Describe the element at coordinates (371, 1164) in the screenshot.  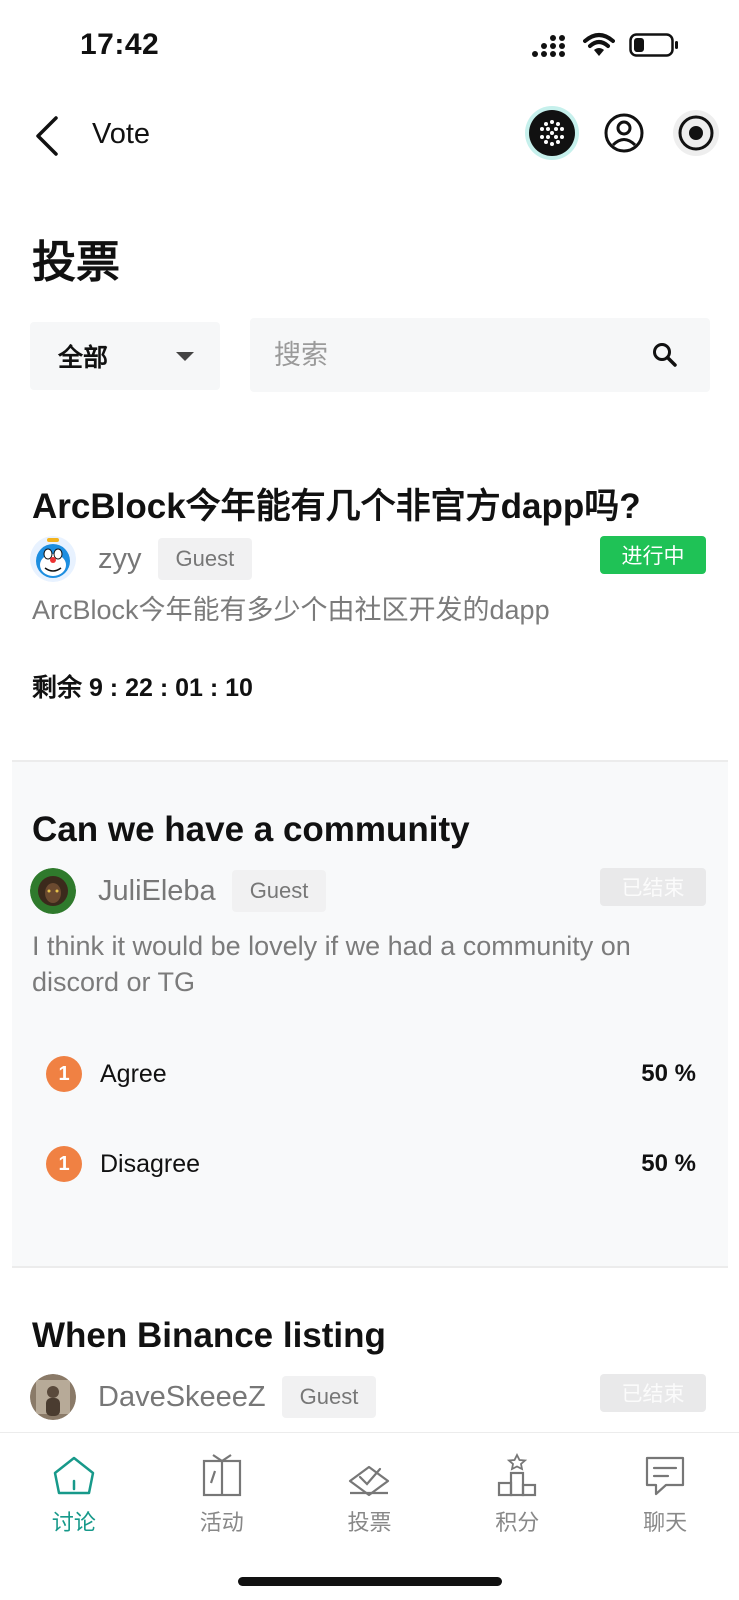
I see `poll-option: 1 Disagree 50 %` at that location.